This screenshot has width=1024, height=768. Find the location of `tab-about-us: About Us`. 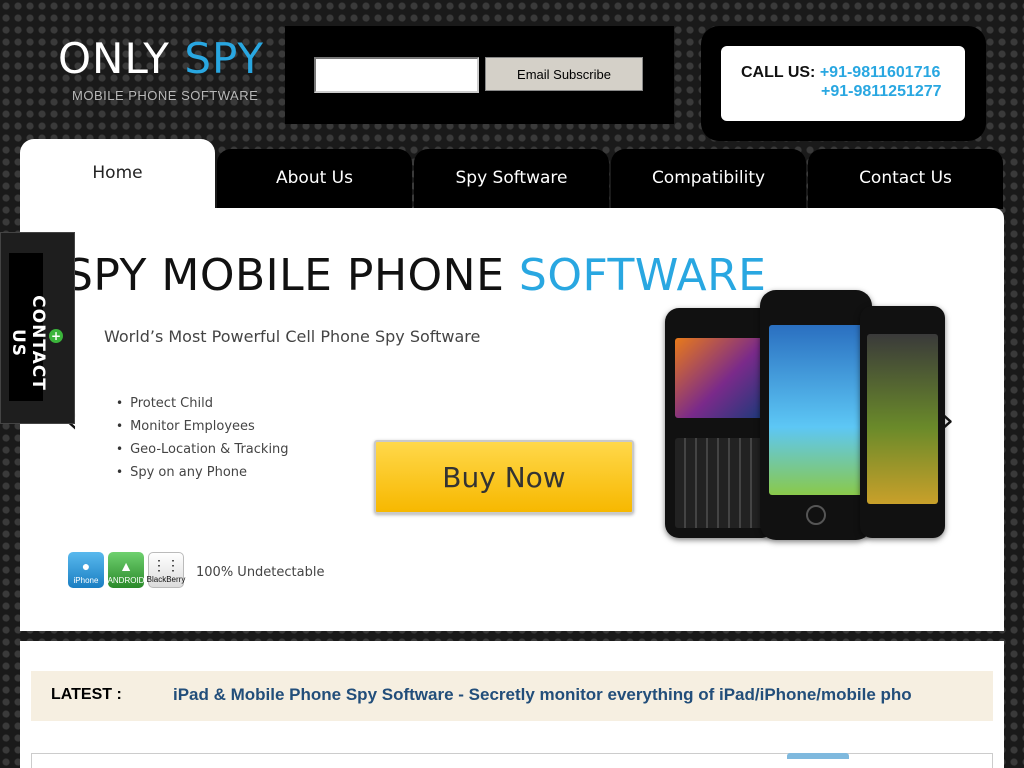

tab-about-us: About Us is located at coordinates (314, 179).